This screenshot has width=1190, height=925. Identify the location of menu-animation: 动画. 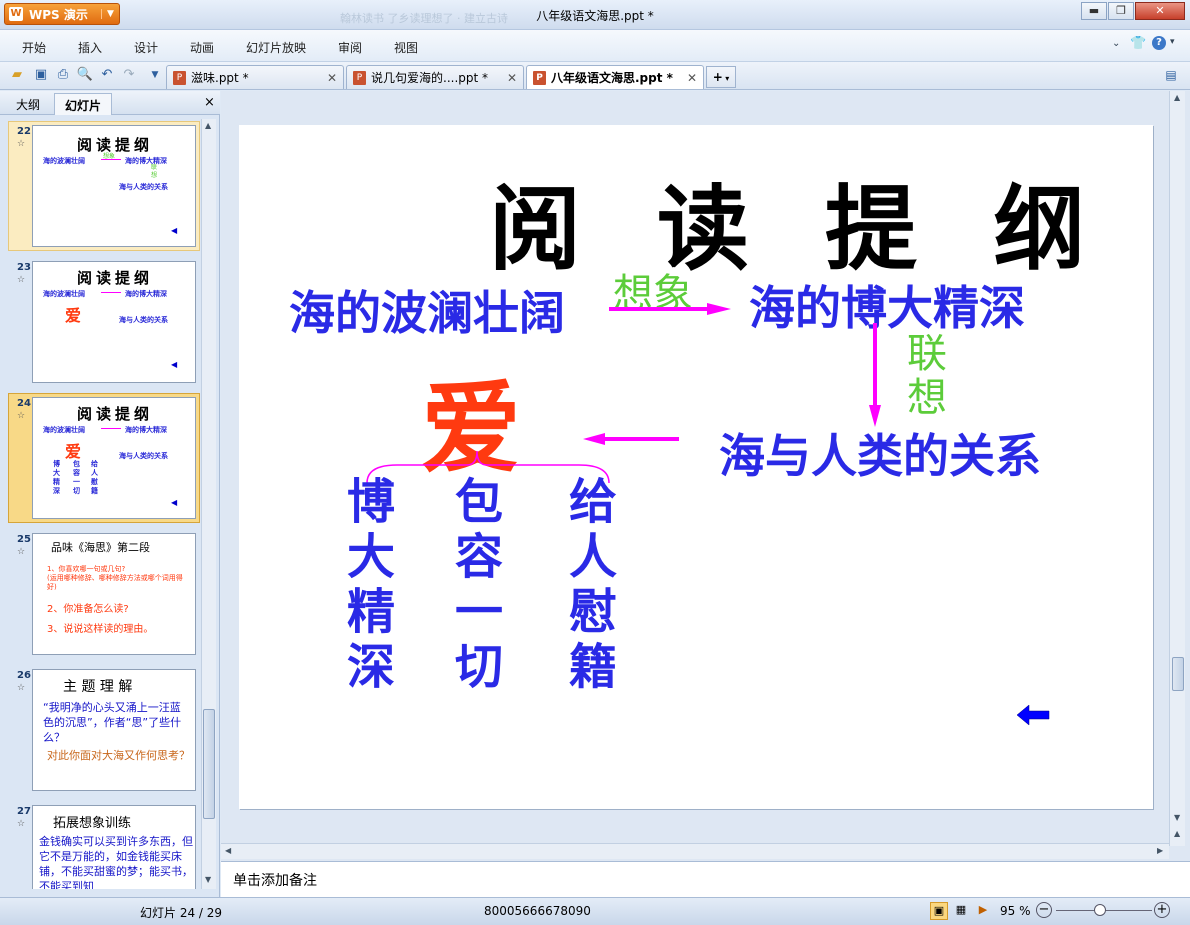
(202, 47).